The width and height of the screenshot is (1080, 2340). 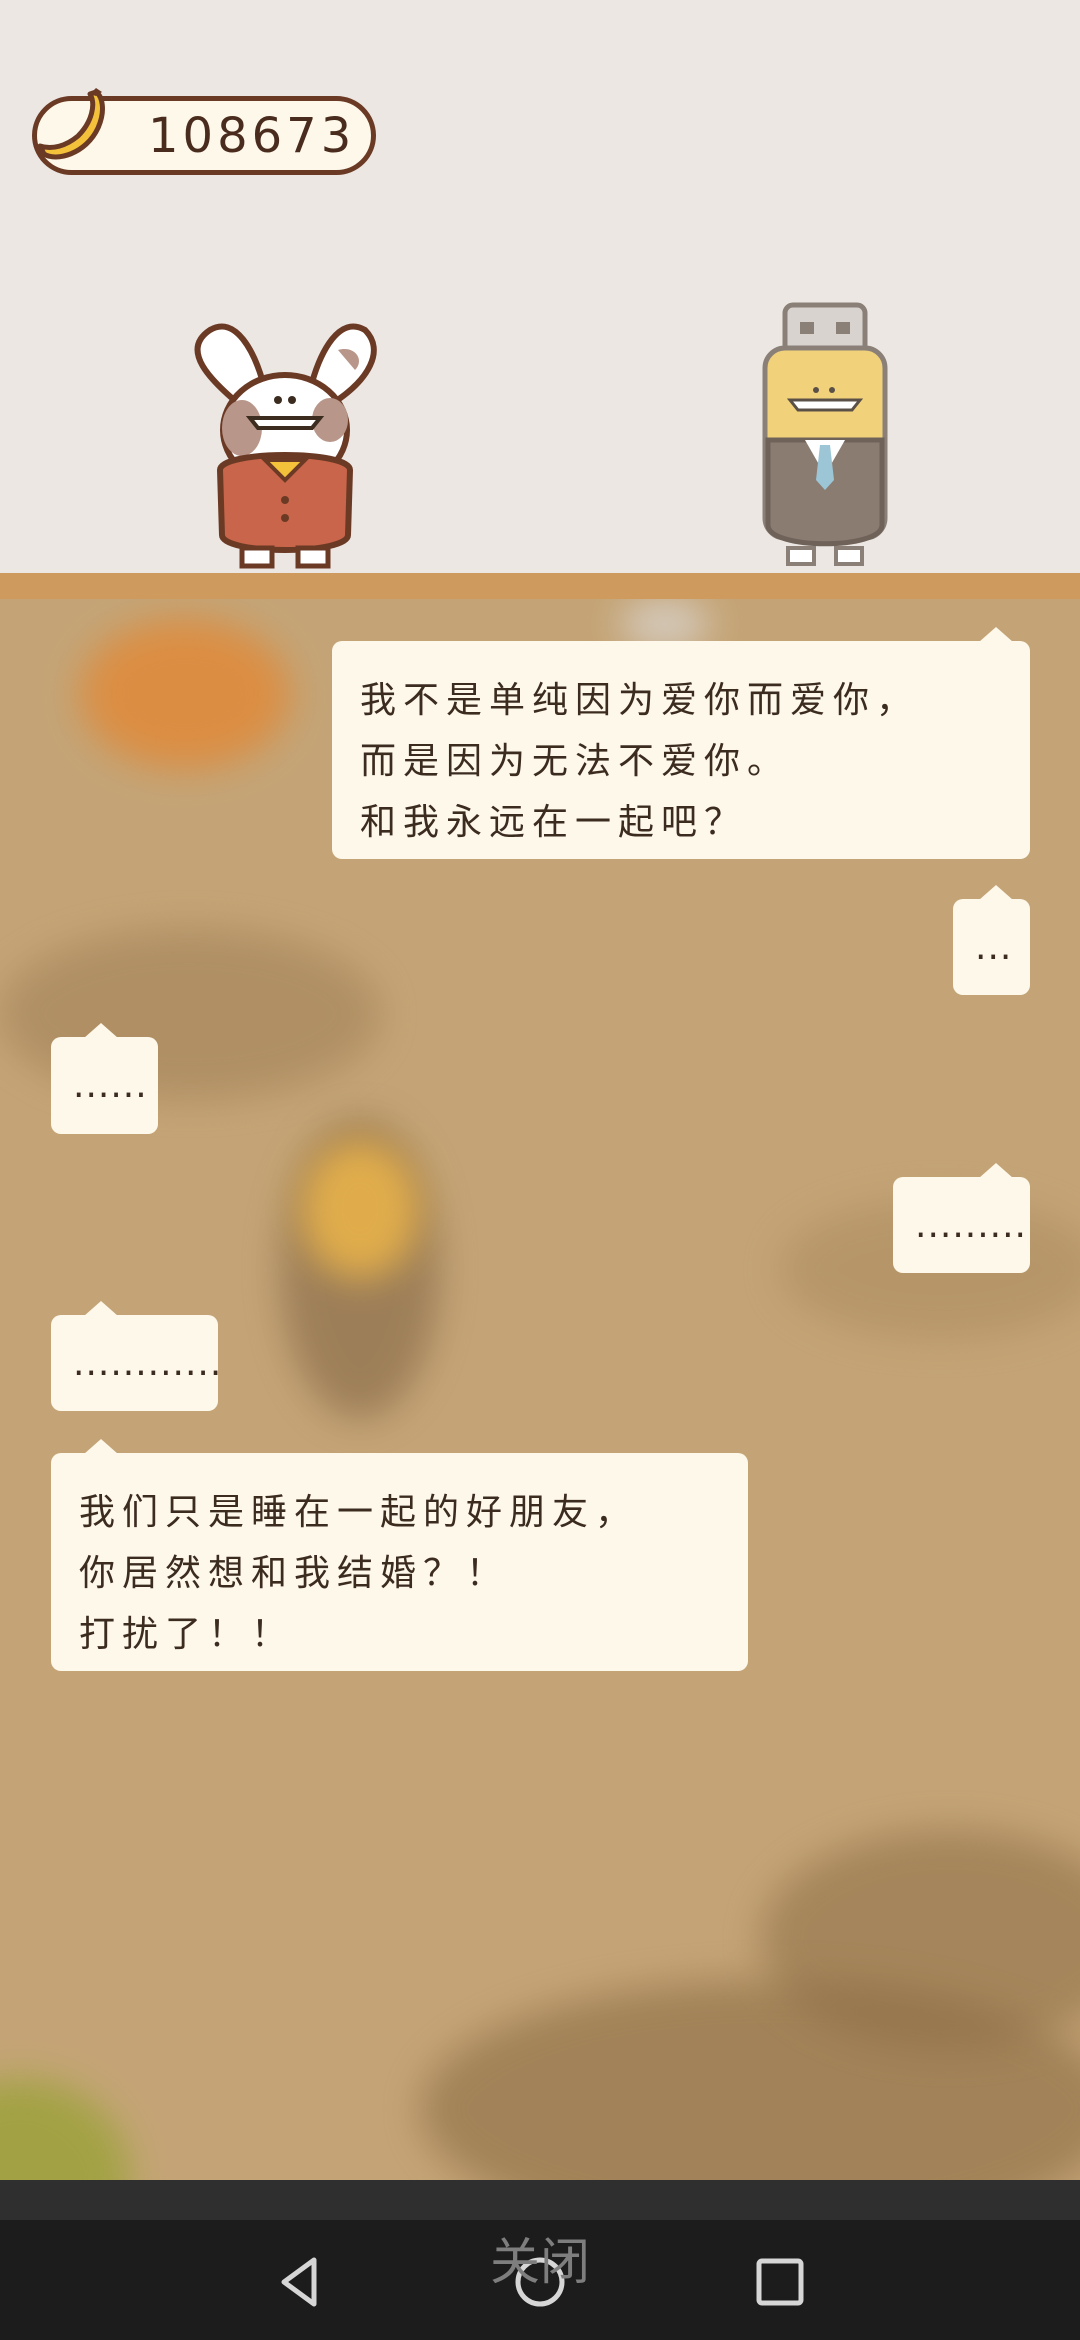 I want to click on close-button: 关闭, so click(x=540, y=2262).